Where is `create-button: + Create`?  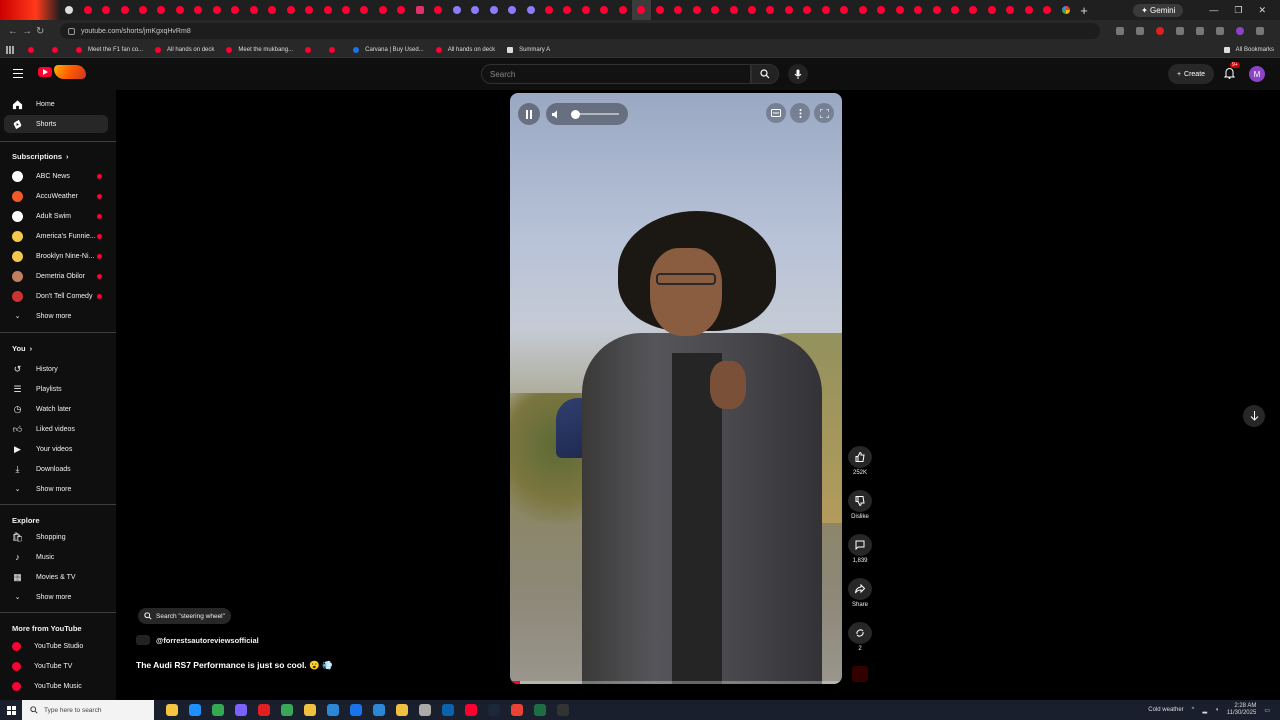
create-button: + Create is located at coordinates (1191, 74).